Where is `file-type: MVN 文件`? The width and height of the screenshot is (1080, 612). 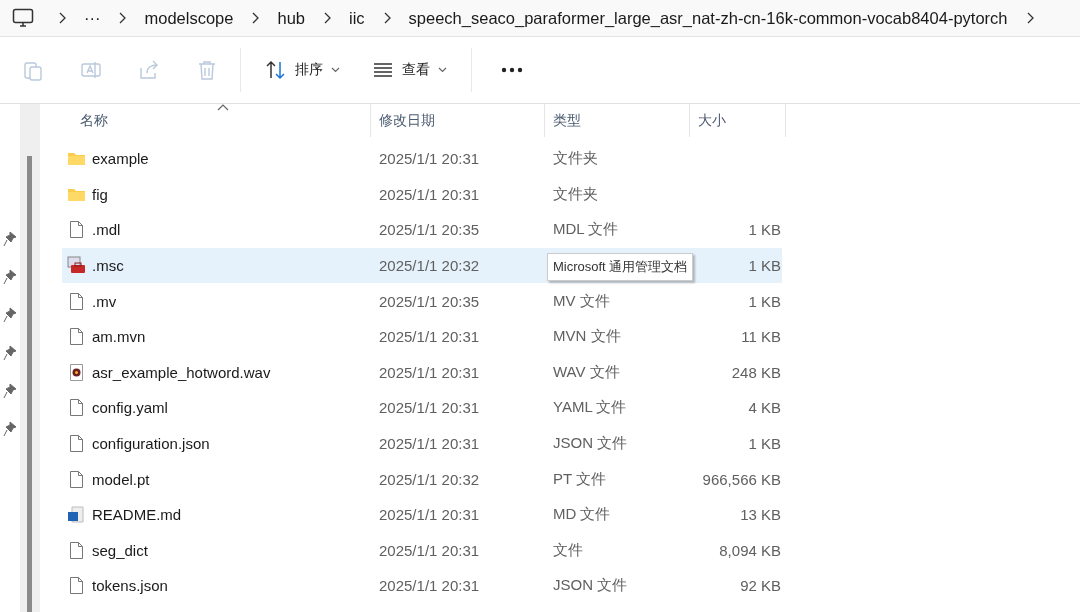 file-type: MVN 文件 is located at coordinates (587, 337).